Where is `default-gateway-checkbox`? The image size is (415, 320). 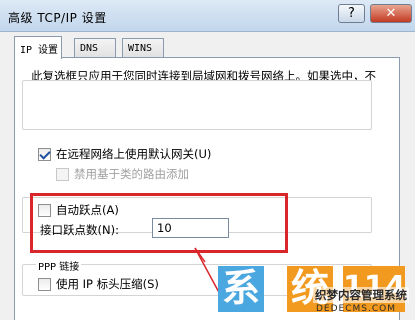
default-gateway-checkbox is located at coordinates (44, 154).